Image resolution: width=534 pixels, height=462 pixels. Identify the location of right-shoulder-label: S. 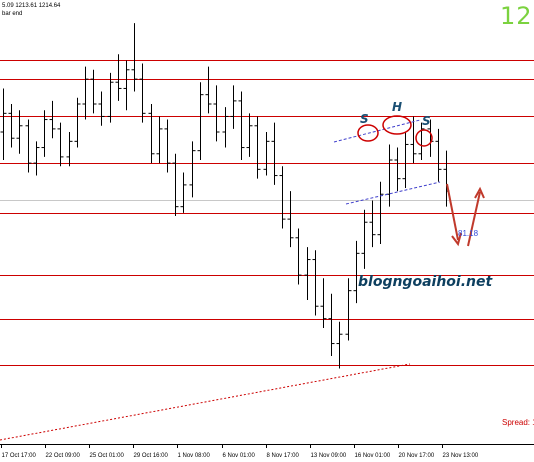
(426, 121).